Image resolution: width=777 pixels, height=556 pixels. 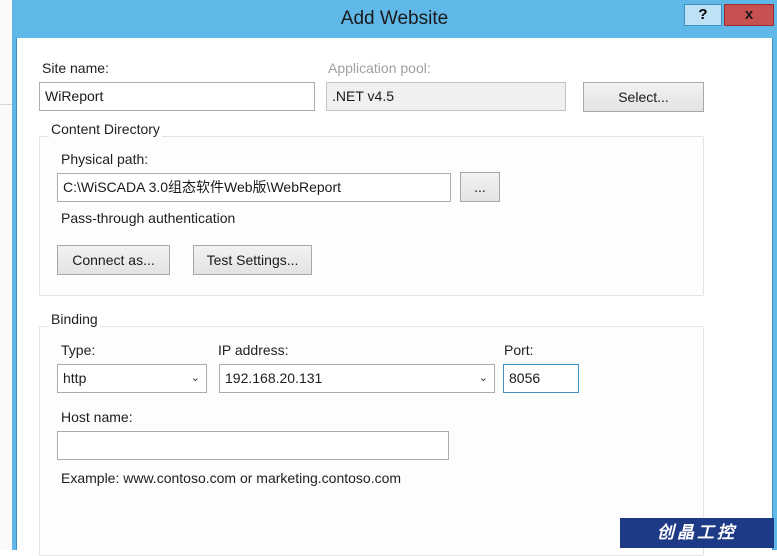 What do you see at coordinates (6, 275) in the screenshot?
I see `background-window` at bounding box center [6, 275].